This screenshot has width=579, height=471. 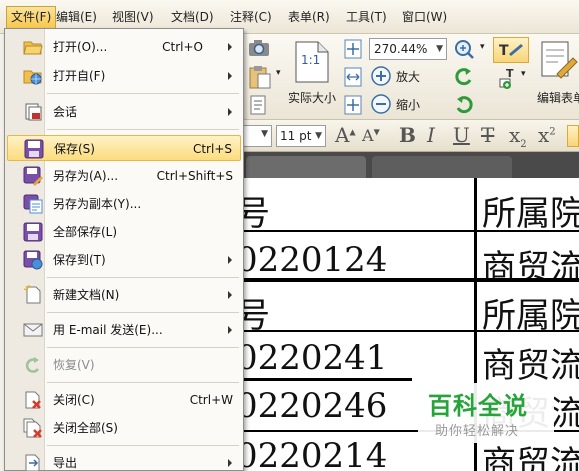 What do you see at coordinates (345, 135) in the screenshot?
I see `increase-font-icon: A▲` at bounding box center [345, 135].